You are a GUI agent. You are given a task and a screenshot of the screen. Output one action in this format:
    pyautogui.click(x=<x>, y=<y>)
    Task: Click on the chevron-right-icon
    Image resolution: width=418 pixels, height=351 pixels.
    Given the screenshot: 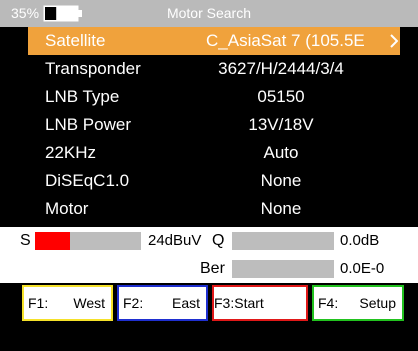 What is the action you would take?
    pyautogui.click(x=394, y=41)
    